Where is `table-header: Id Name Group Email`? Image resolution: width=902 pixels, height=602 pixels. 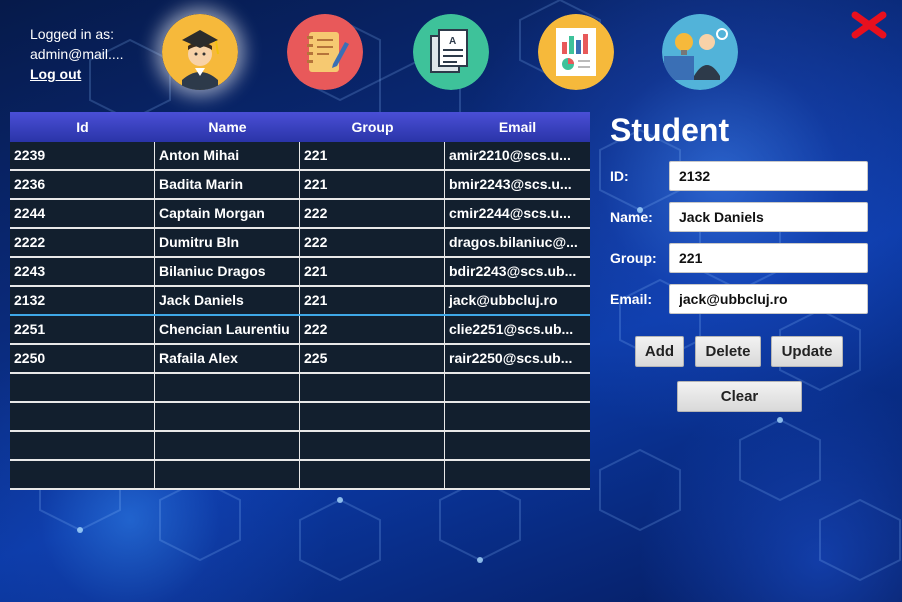
table-header: Id Name Group Email is located at coordinates (300, 127).